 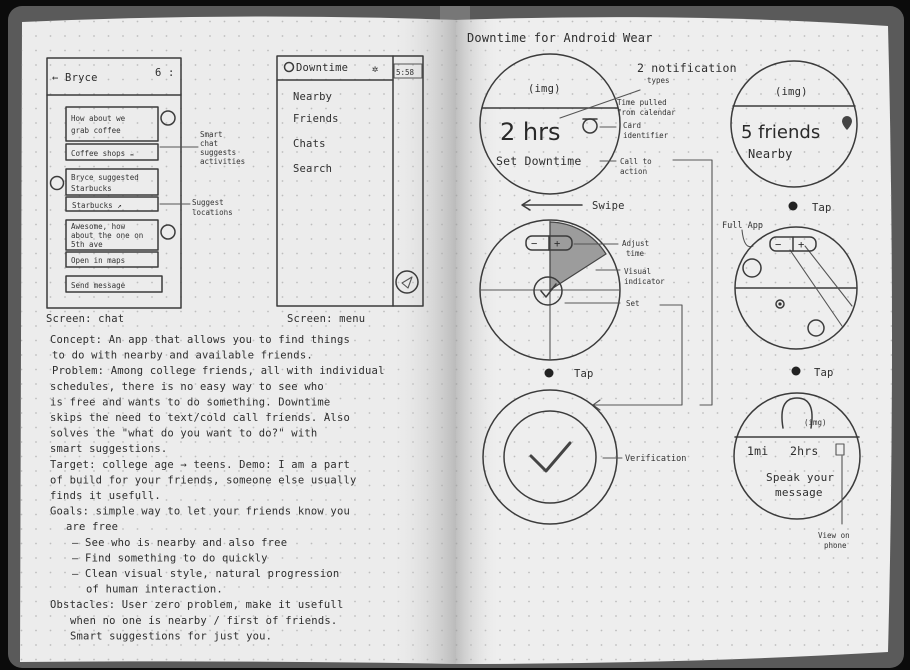 I want to click on chat-count: 6 :, so click(x=165, y=73).